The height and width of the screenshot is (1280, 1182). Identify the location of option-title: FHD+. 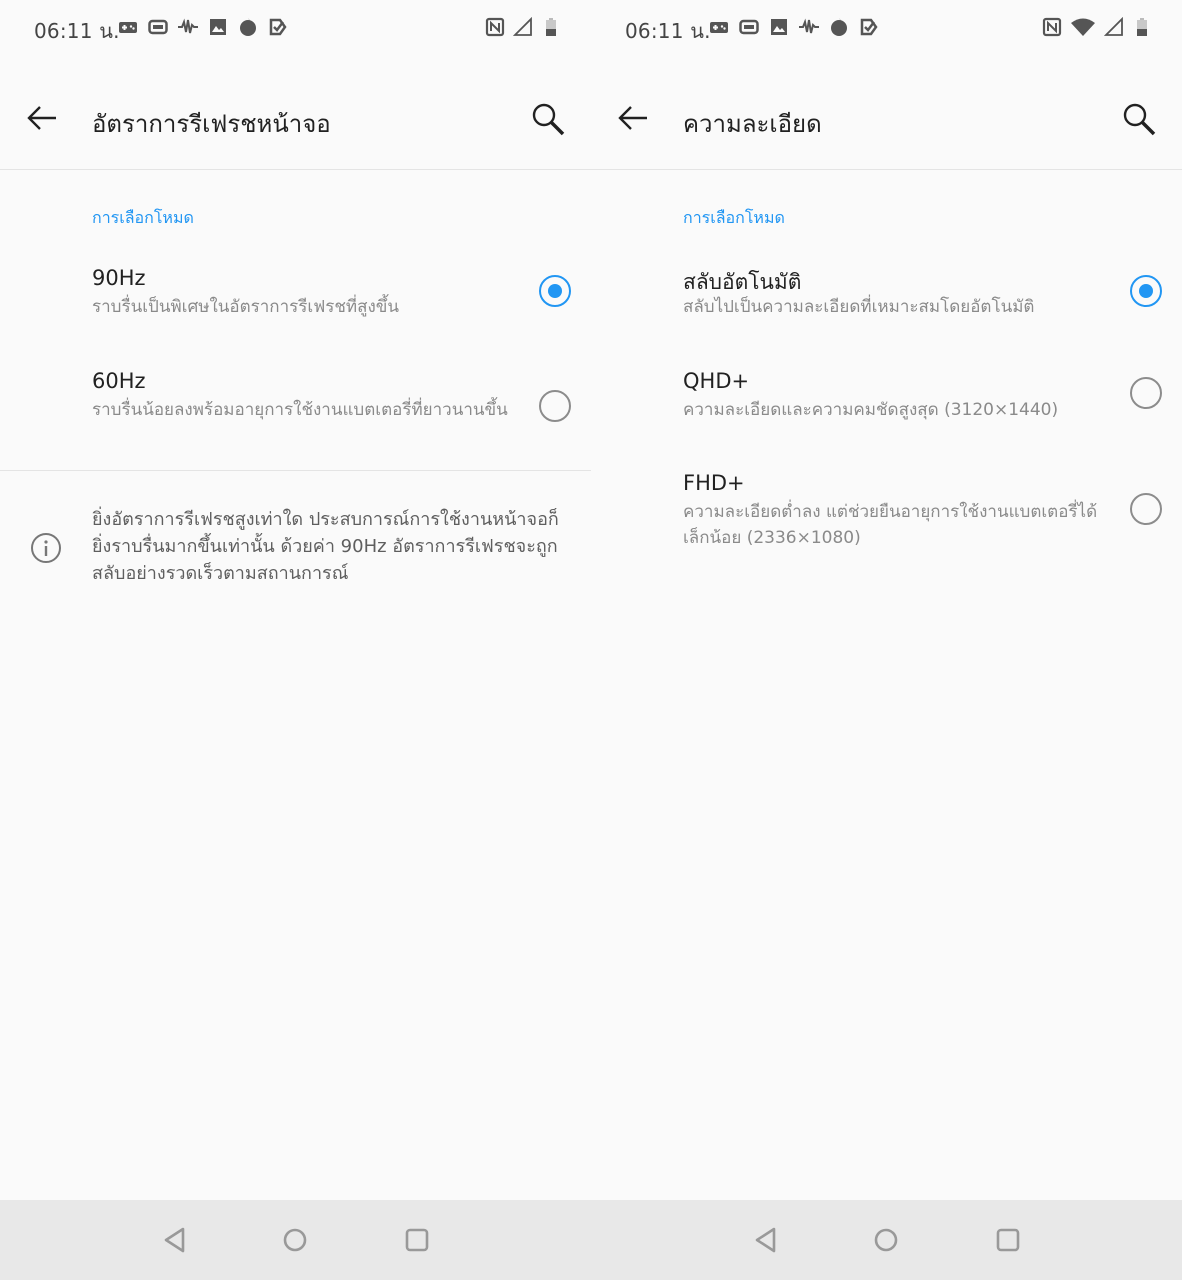
(714, 483).